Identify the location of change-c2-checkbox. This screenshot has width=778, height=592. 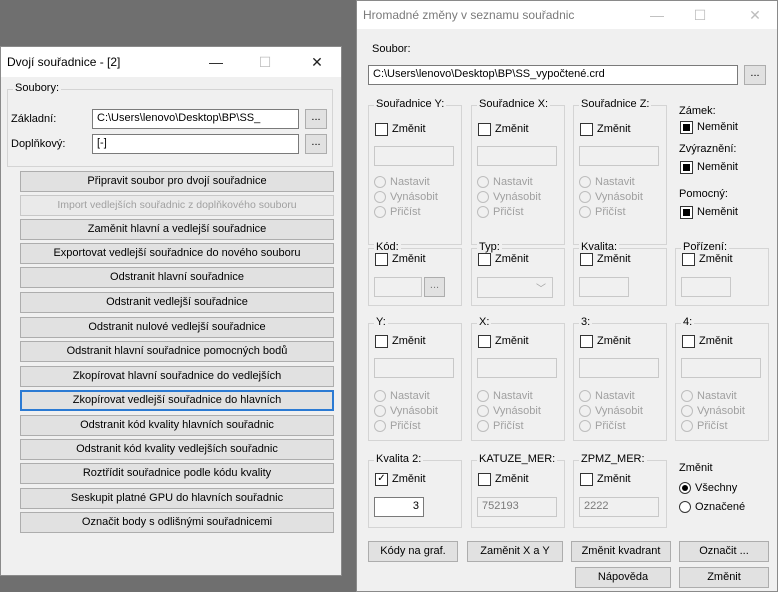
(484, 341).